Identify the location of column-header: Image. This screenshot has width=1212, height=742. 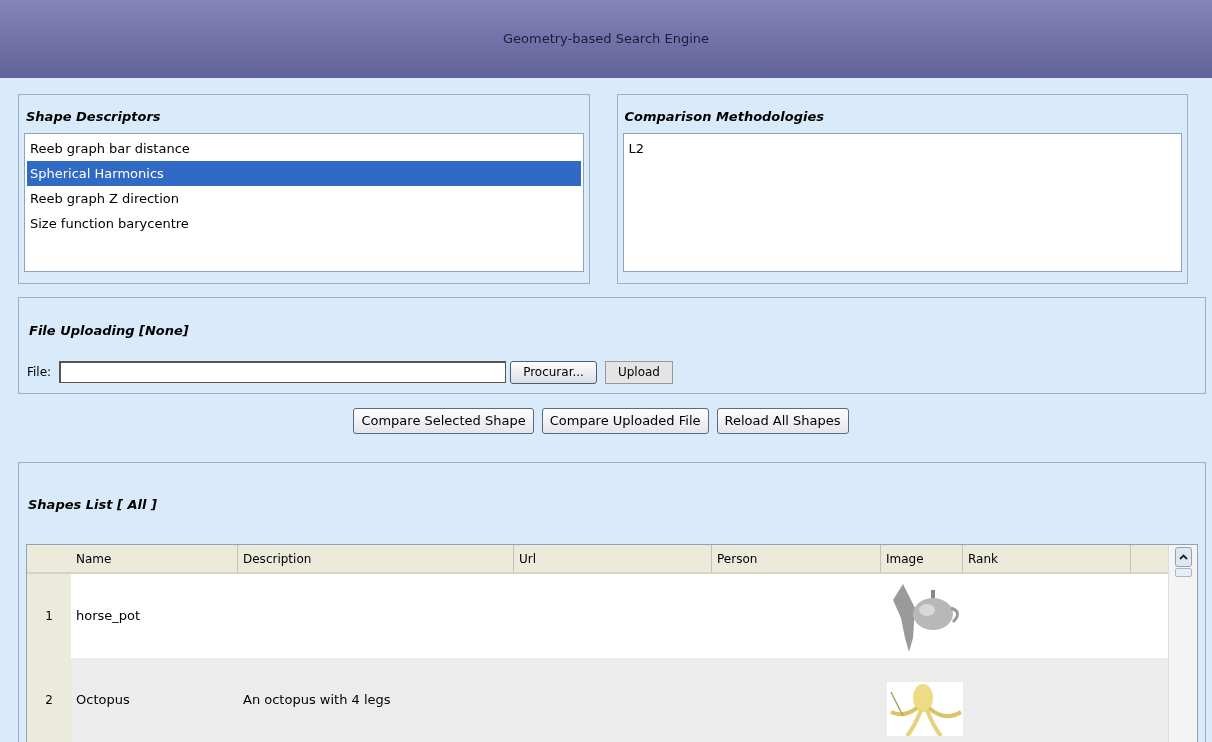
(922, 558).